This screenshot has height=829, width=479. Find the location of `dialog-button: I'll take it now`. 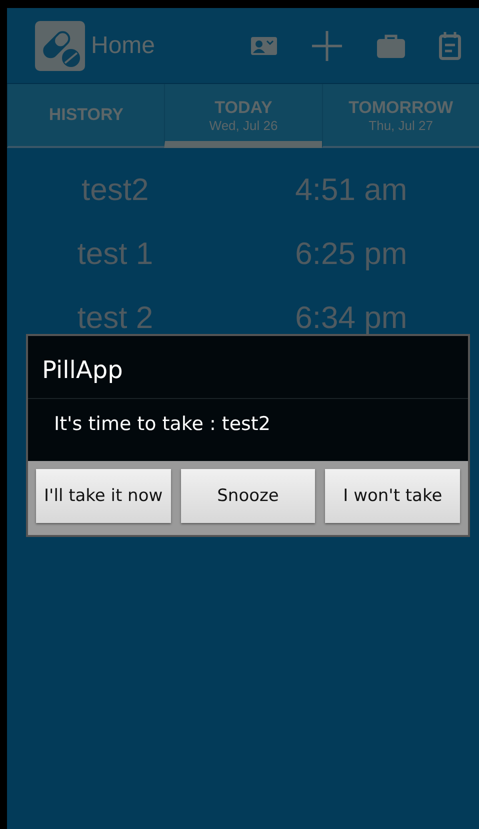

dialog-button: I'll take it now is located at coordinates (103, 496).